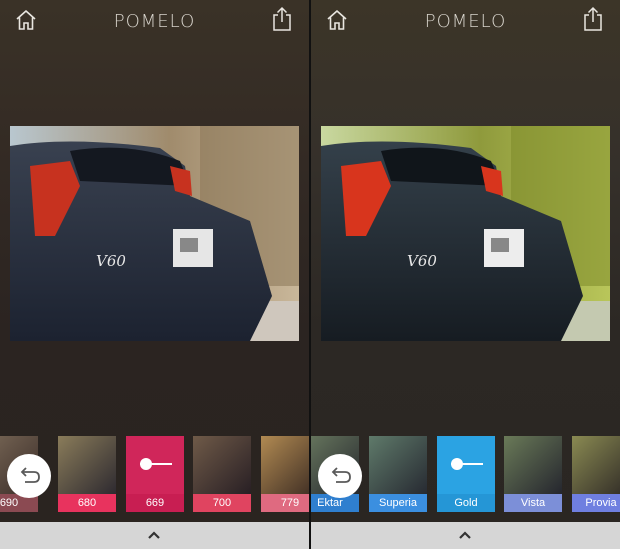  What do you see at coordinates (398, 474) in the screenshot?
I see `filter-thumb: Superia` at bounding box center [398, 474].